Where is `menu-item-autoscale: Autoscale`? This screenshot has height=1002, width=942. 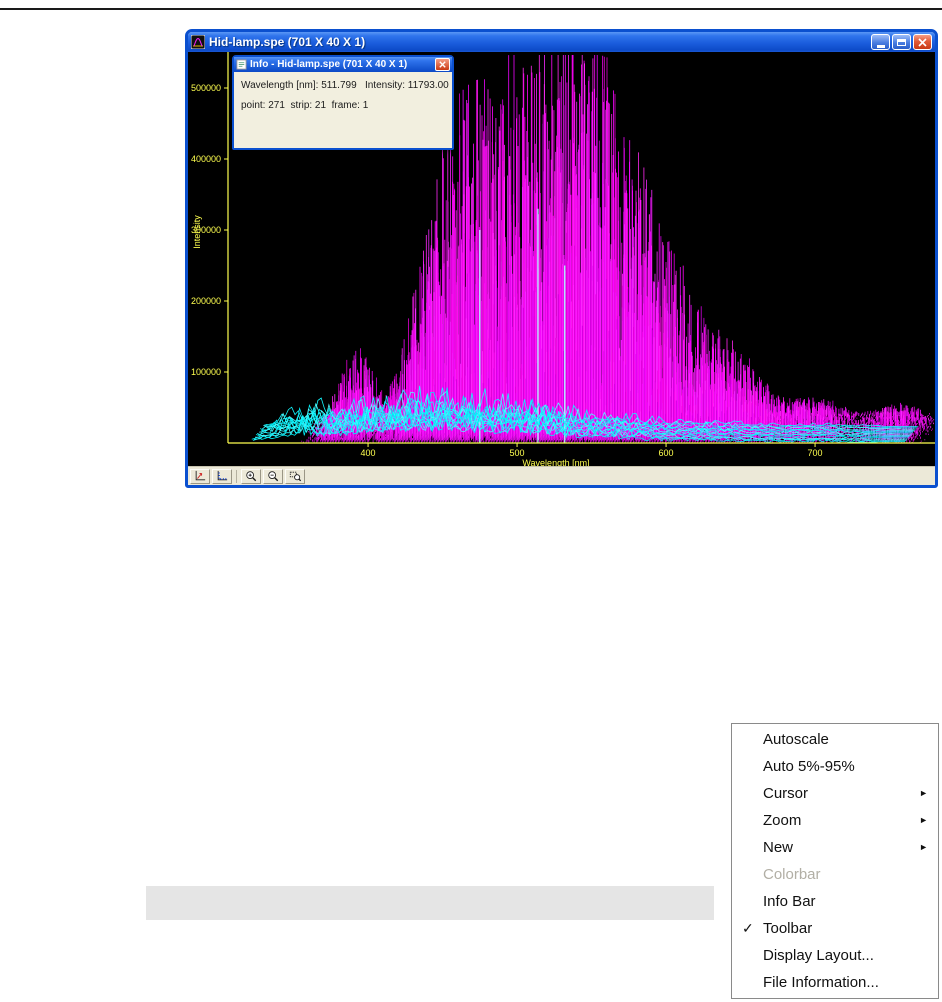
menu-item-autoscale: Autoscale is located at coordinates (835, 739).